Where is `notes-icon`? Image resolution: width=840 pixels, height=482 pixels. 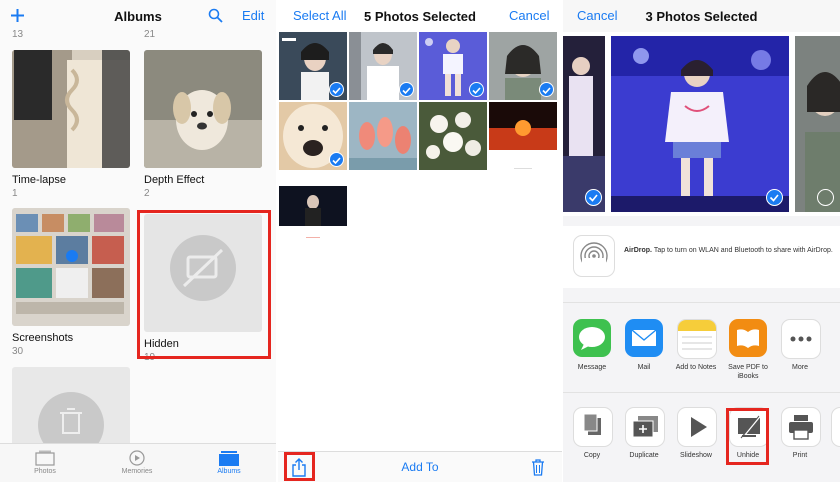 notes-icon is located at coordinates (697, 339).